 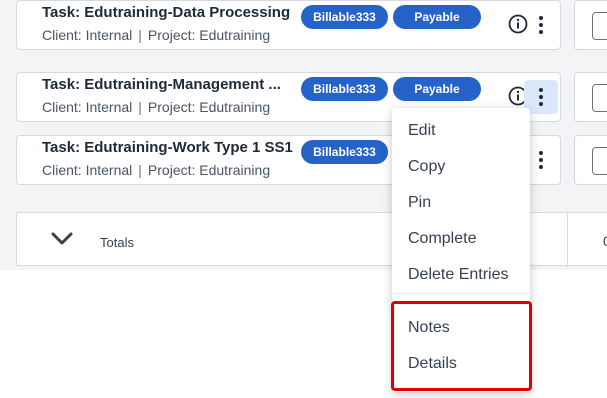 I want to click on menu-item-notes: Notes, so click(x=429, y=328).